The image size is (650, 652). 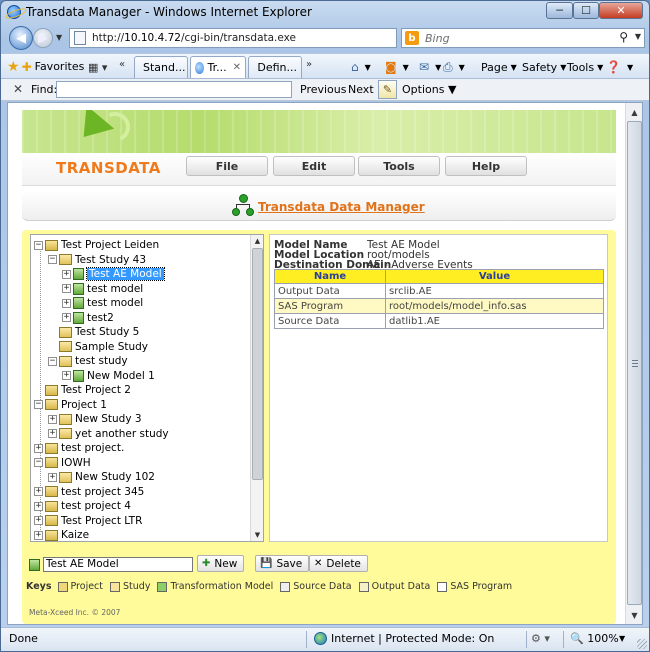 I want to click on menu-help: Help, so click(x=486, y=166).